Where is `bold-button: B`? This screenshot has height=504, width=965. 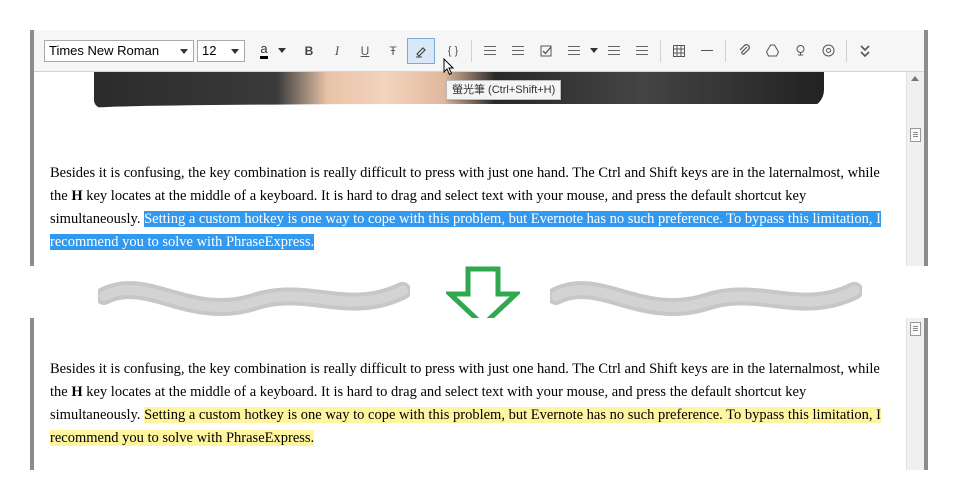
bold-button: B is located at coordinates (309, 51).